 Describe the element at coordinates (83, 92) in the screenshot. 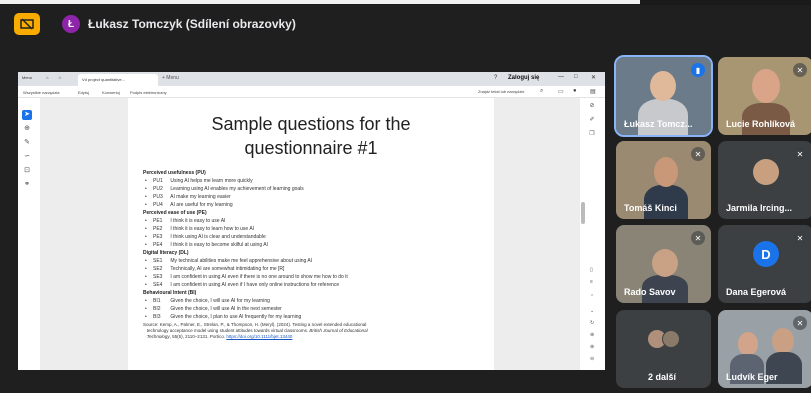

I see `menu-edit: Edytuj` at that location.